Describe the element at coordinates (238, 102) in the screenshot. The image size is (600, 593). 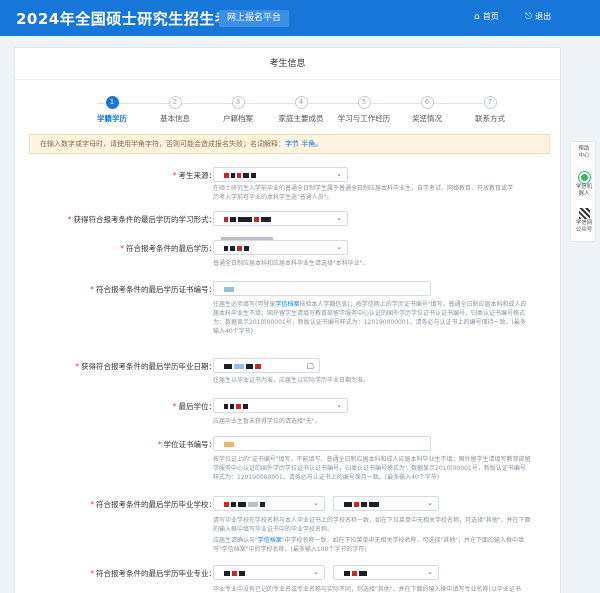
I see `step-number: 3` at that location.